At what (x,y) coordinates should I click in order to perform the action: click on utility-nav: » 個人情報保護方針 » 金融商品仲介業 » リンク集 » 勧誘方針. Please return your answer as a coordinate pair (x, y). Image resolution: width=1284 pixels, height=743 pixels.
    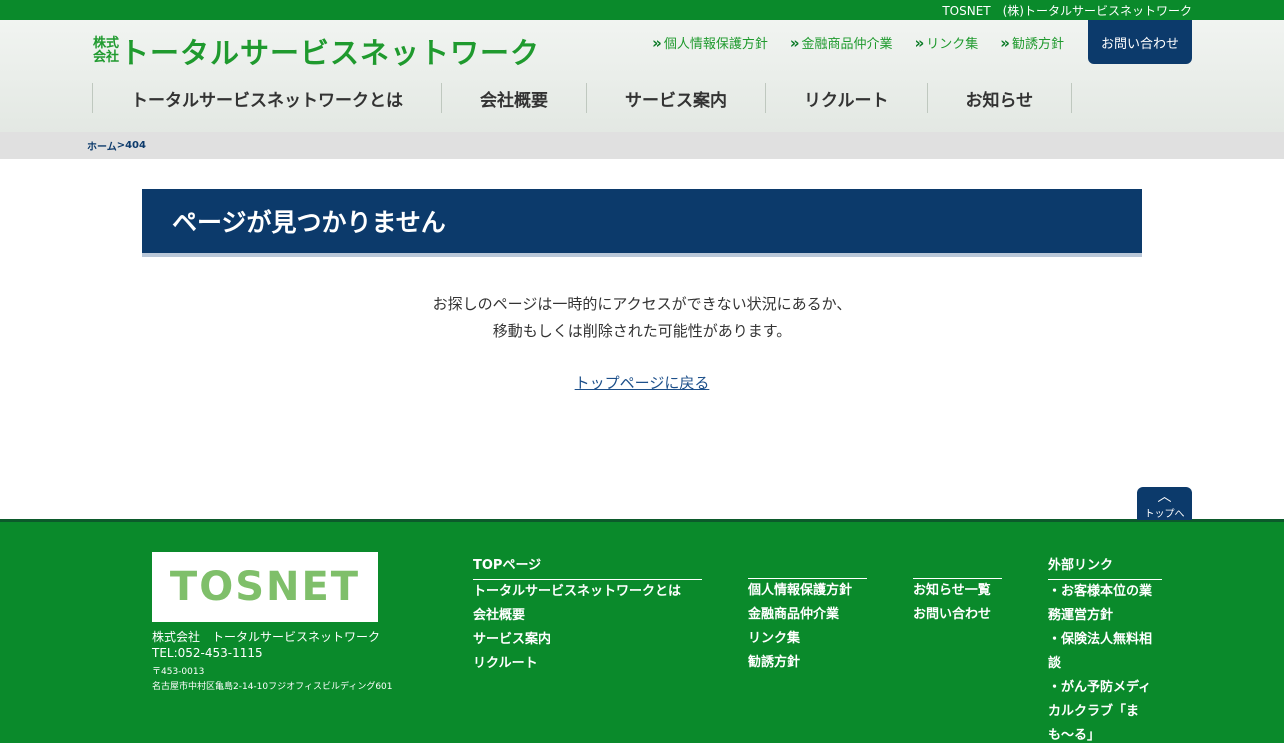
    Looking at the image, I should click on (858, 43).